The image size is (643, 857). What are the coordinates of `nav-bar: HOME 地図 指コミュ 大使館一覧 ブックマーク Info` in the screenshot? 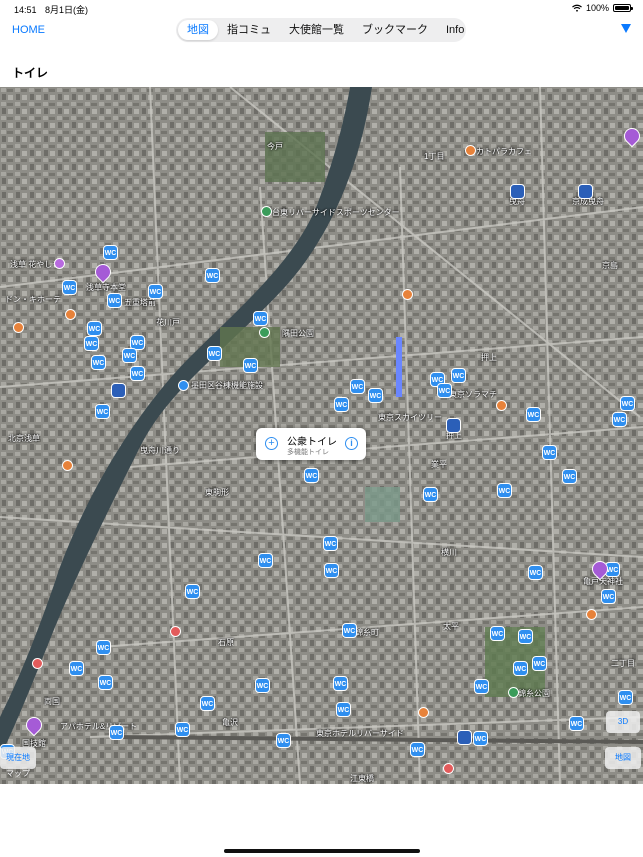 It's located at (321, 32).